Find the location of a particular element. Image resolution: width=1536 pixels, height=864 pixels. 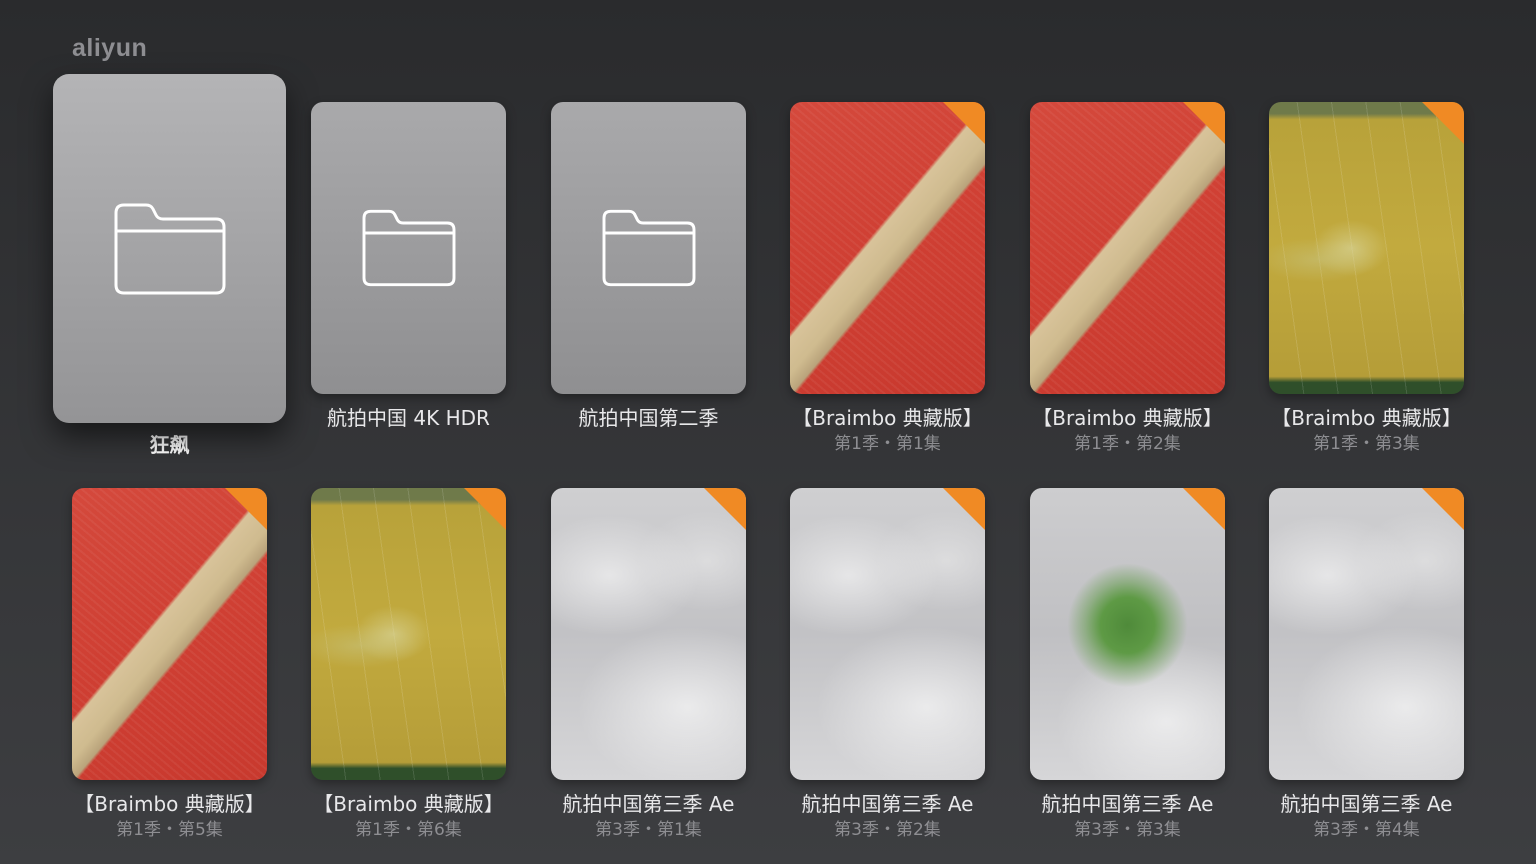

video-tile: 航拍中国第三季 Ae 第3季・第1集 is located at coordinates (648, 664).